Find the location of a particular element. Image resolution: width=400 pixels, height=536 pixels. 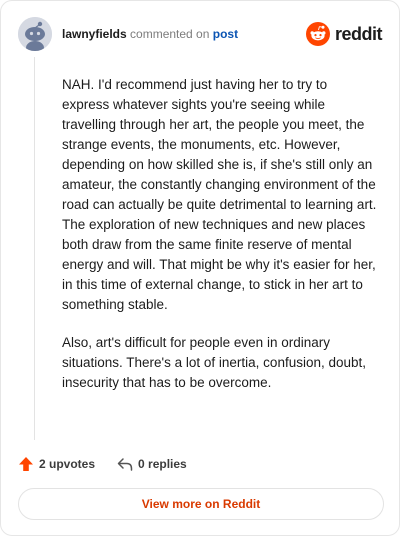

comment-header: lawnyfields commented on post reddit is located at coordinates (200, 34).